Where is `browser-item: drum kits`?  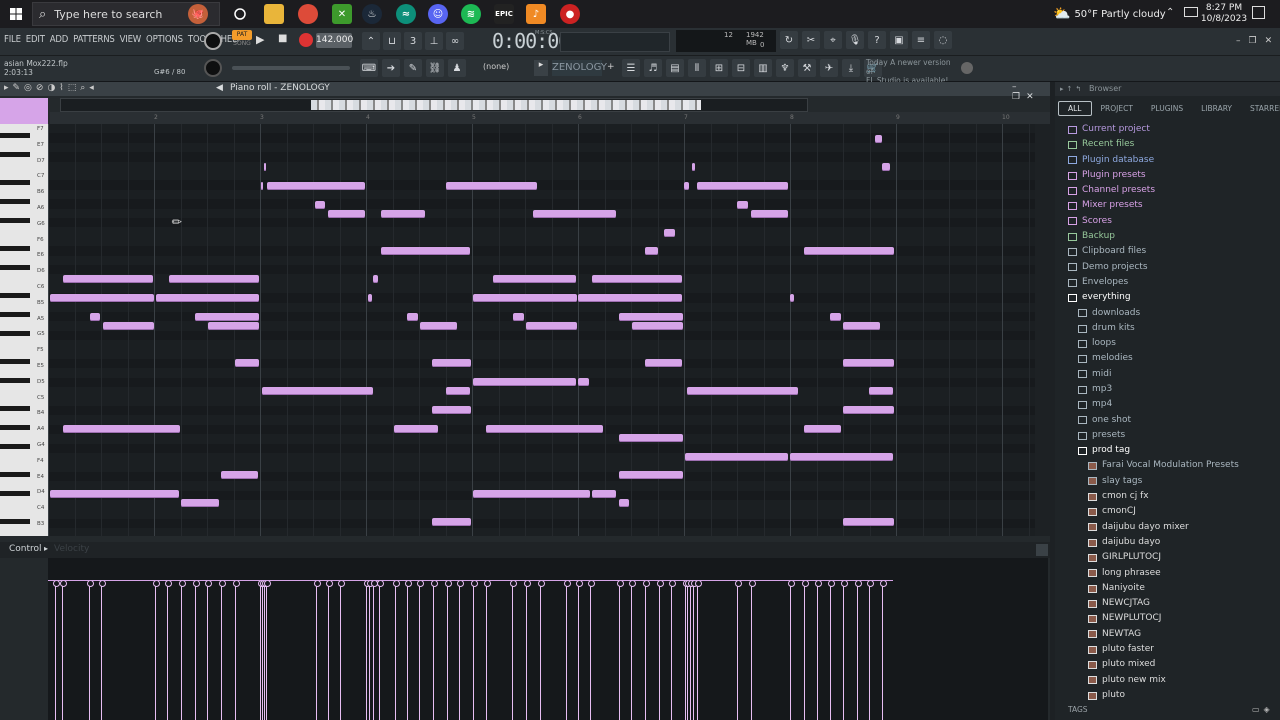
browser-item: drum kits is located at coordinates (1169, 328).